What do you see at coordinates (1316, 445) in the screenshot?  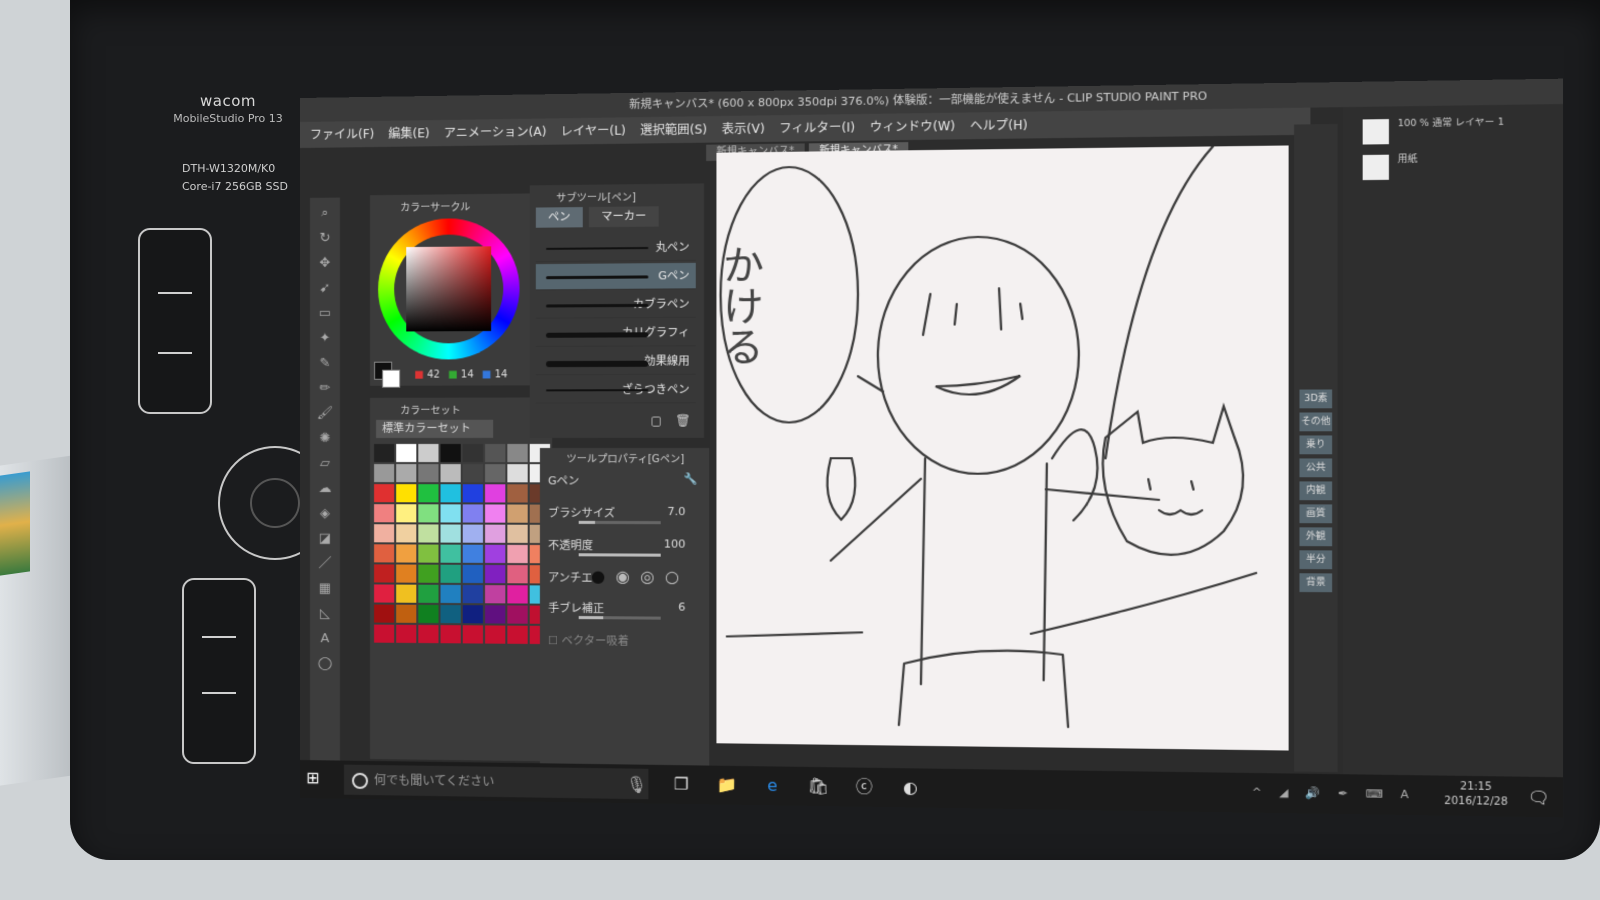 I see `material-tag: 乗り` at bounding box center [1316, 445].